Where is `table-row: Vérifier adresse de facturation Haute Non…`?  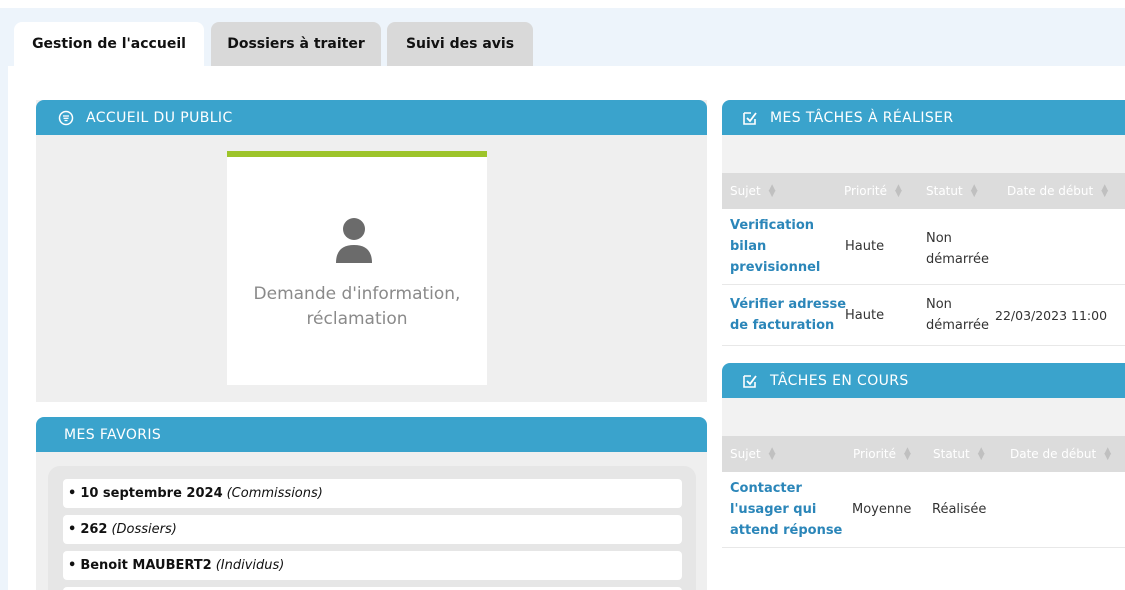 table-row: Vérifier adresse de facturation Haute Non… is located at coordinates (923, 316).